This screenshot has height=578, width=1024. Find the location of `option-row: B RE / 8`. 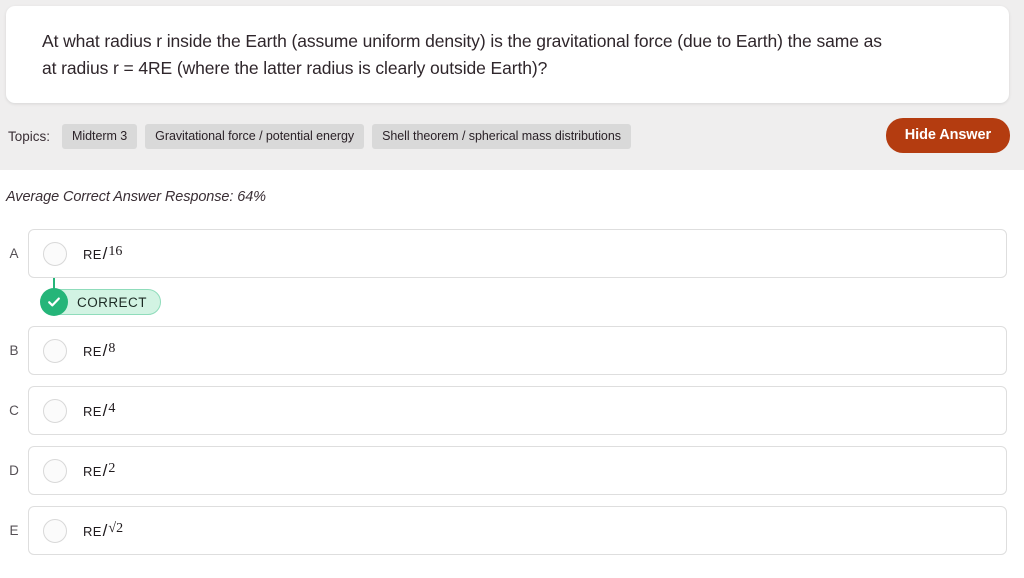

option-row: B RE / 8 is located at coordinates (512, 350).